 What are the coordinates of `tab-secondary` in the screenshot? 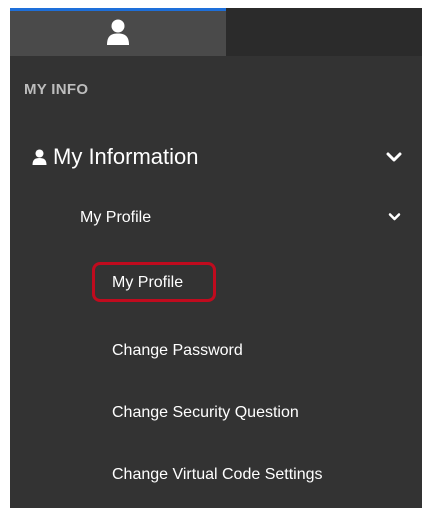 It's located at (324, 32).